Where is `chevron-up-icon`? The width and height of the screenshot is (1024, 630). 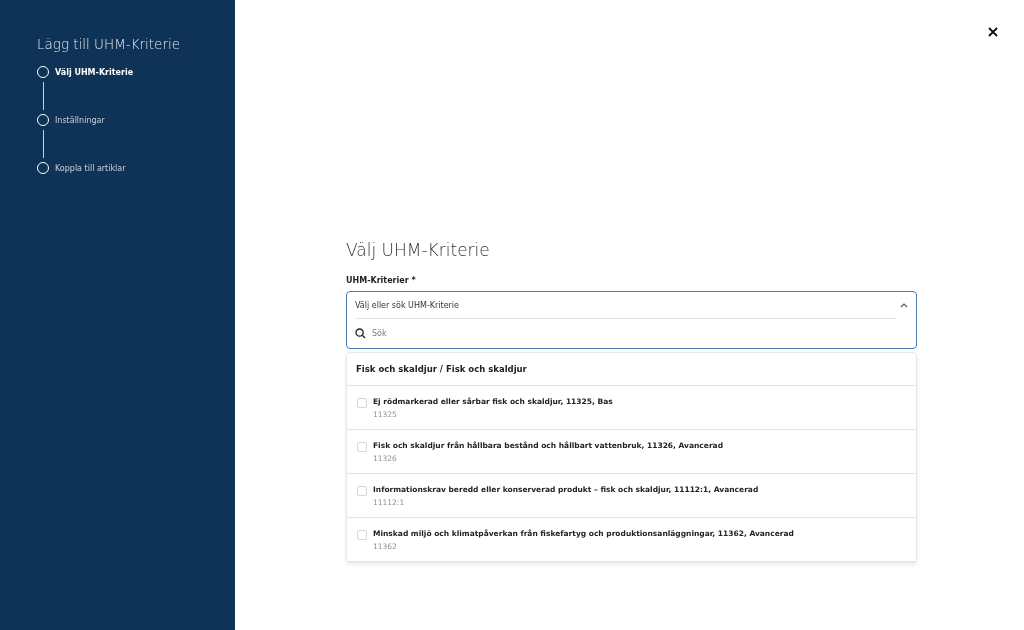
chevron-up-icon is located at coordinates (904, 305).